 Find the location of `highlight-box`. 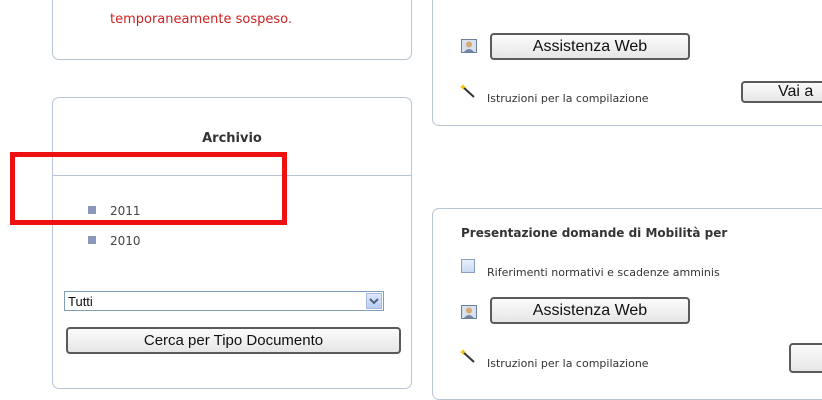

highlight-box is located at coordinates (148, 188).